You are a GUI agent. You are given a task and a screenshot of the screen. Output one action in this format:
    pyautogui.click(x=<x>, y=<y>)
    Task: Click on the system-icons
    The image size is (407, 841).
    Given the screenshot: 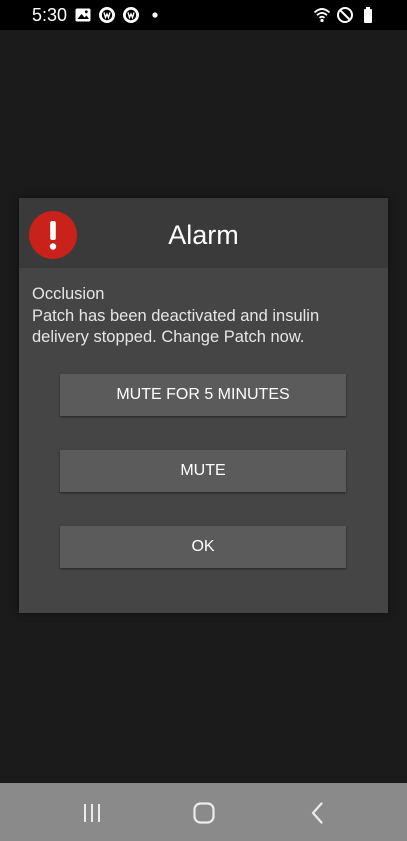 What is the action you would take?
    pyautogui.click(x=345, y=15)
    